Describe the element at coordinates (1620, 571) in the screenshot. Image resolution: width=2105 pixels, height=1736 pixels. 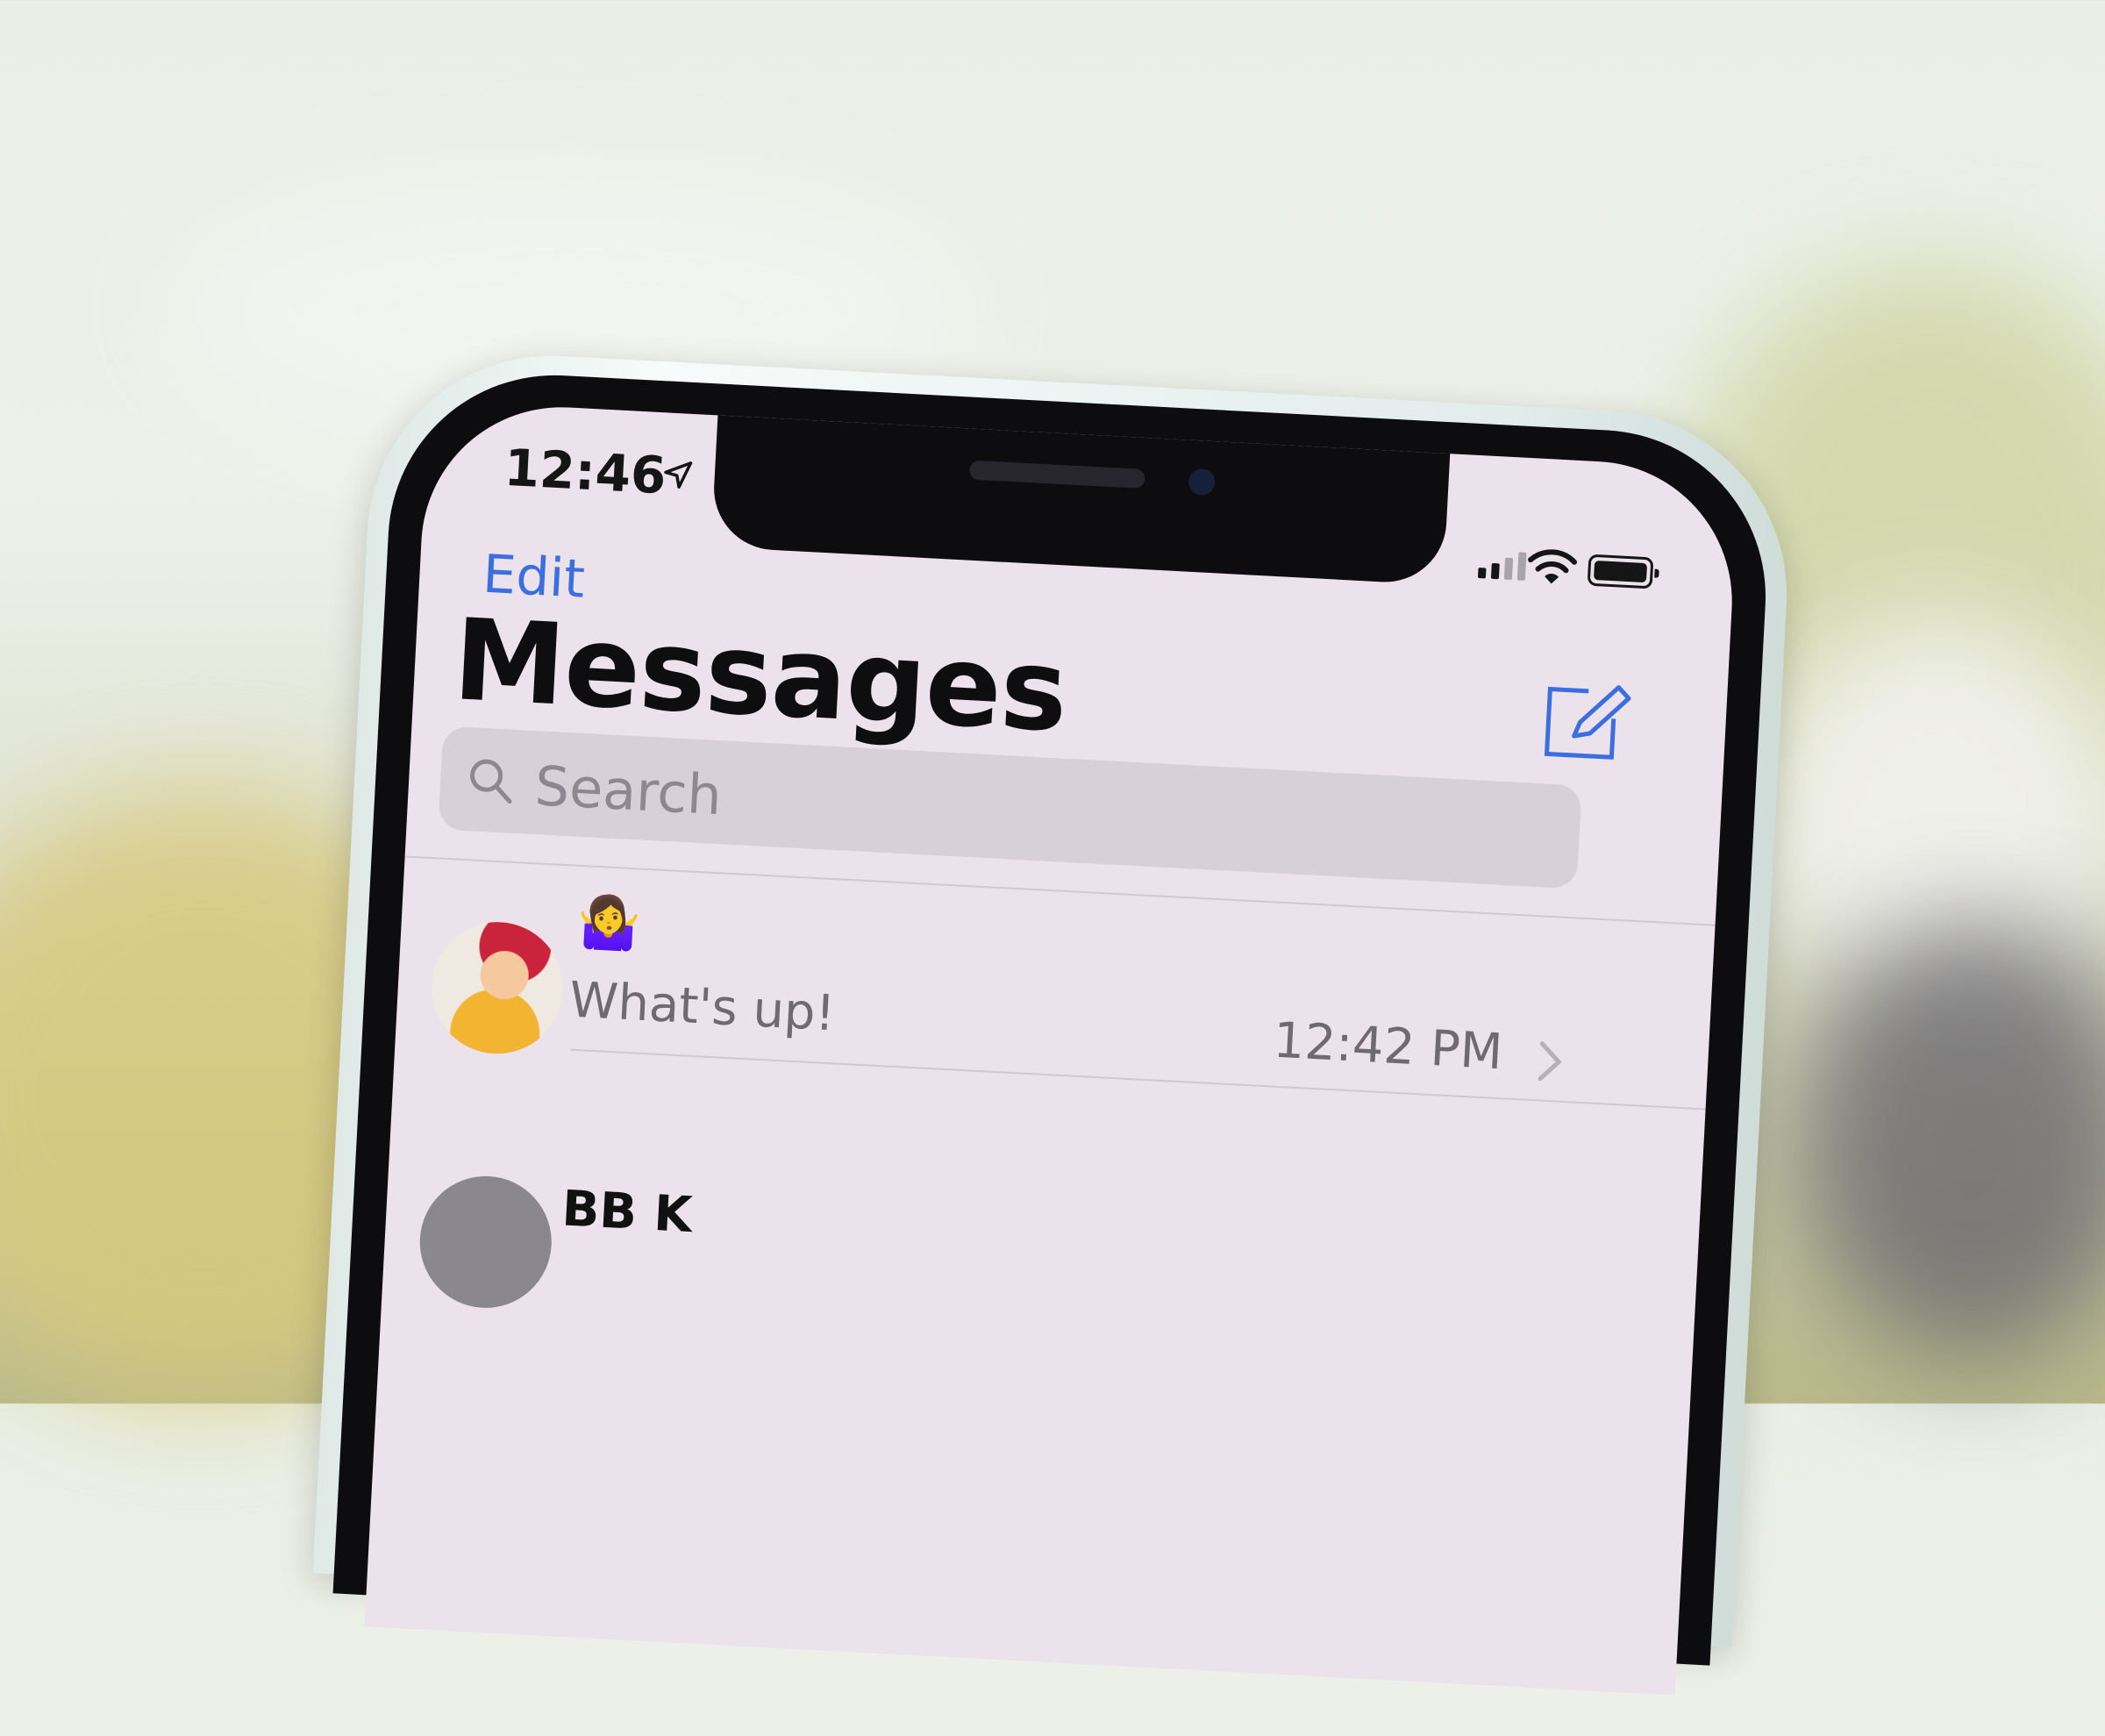
I see `battery-icon` at that location.